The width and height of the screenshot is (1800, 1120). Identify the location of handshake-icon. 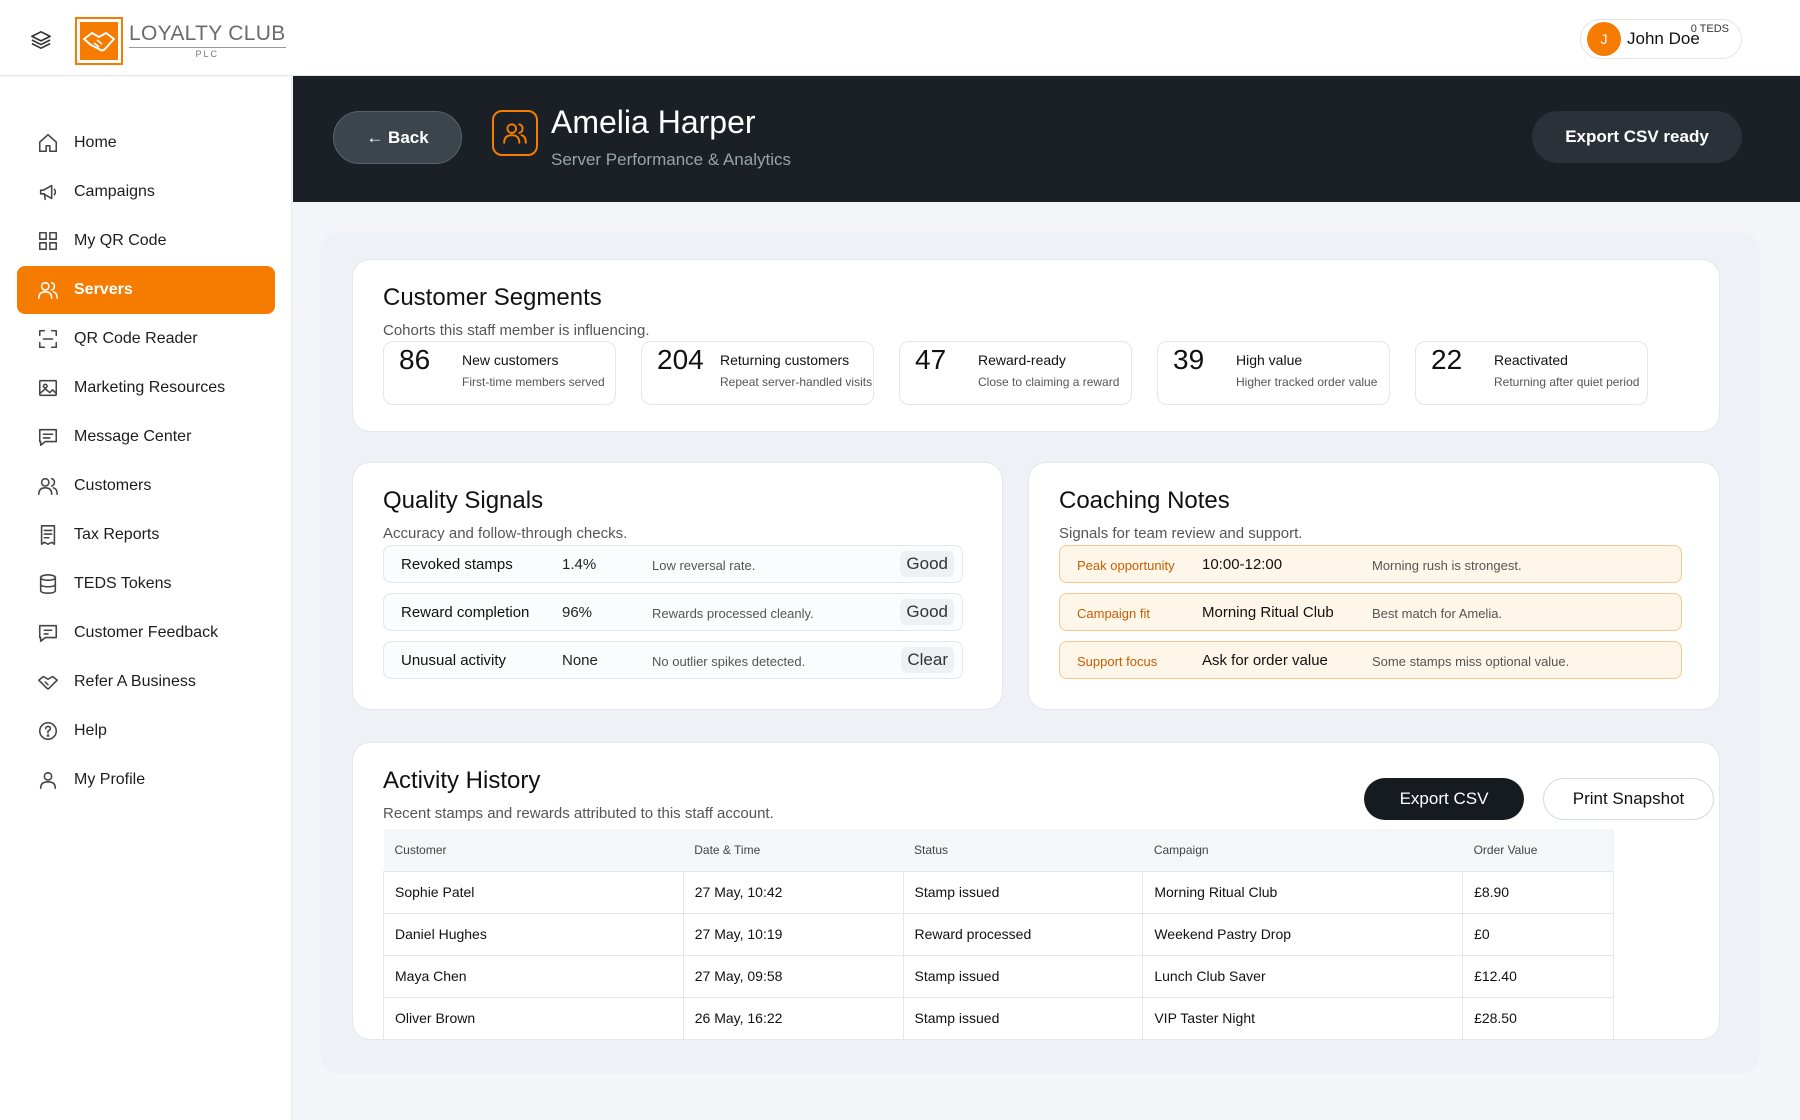
(48, 682).